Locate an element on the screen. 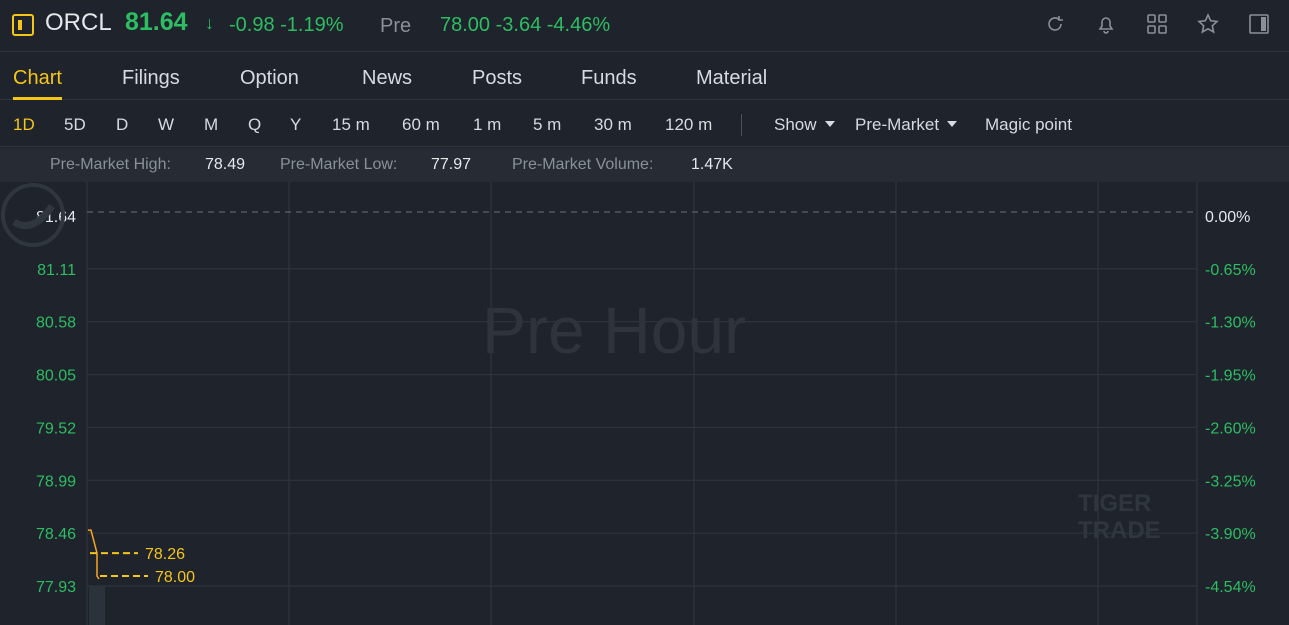 The width and height of the screenshot is (1289, 625). ticker-symbol: ORCL is located at coordinates (78, 23).